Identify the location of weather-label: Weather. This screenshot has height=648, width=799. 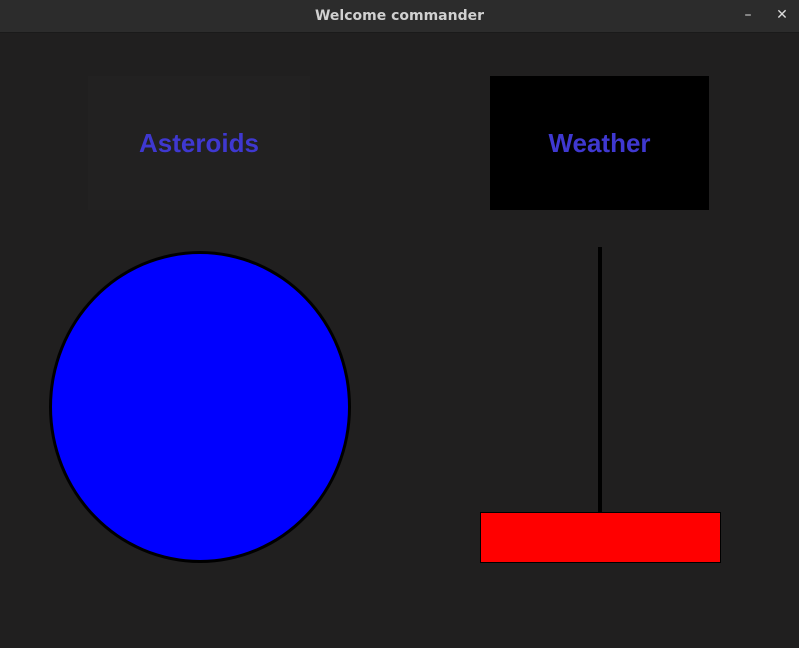
(599, 142).